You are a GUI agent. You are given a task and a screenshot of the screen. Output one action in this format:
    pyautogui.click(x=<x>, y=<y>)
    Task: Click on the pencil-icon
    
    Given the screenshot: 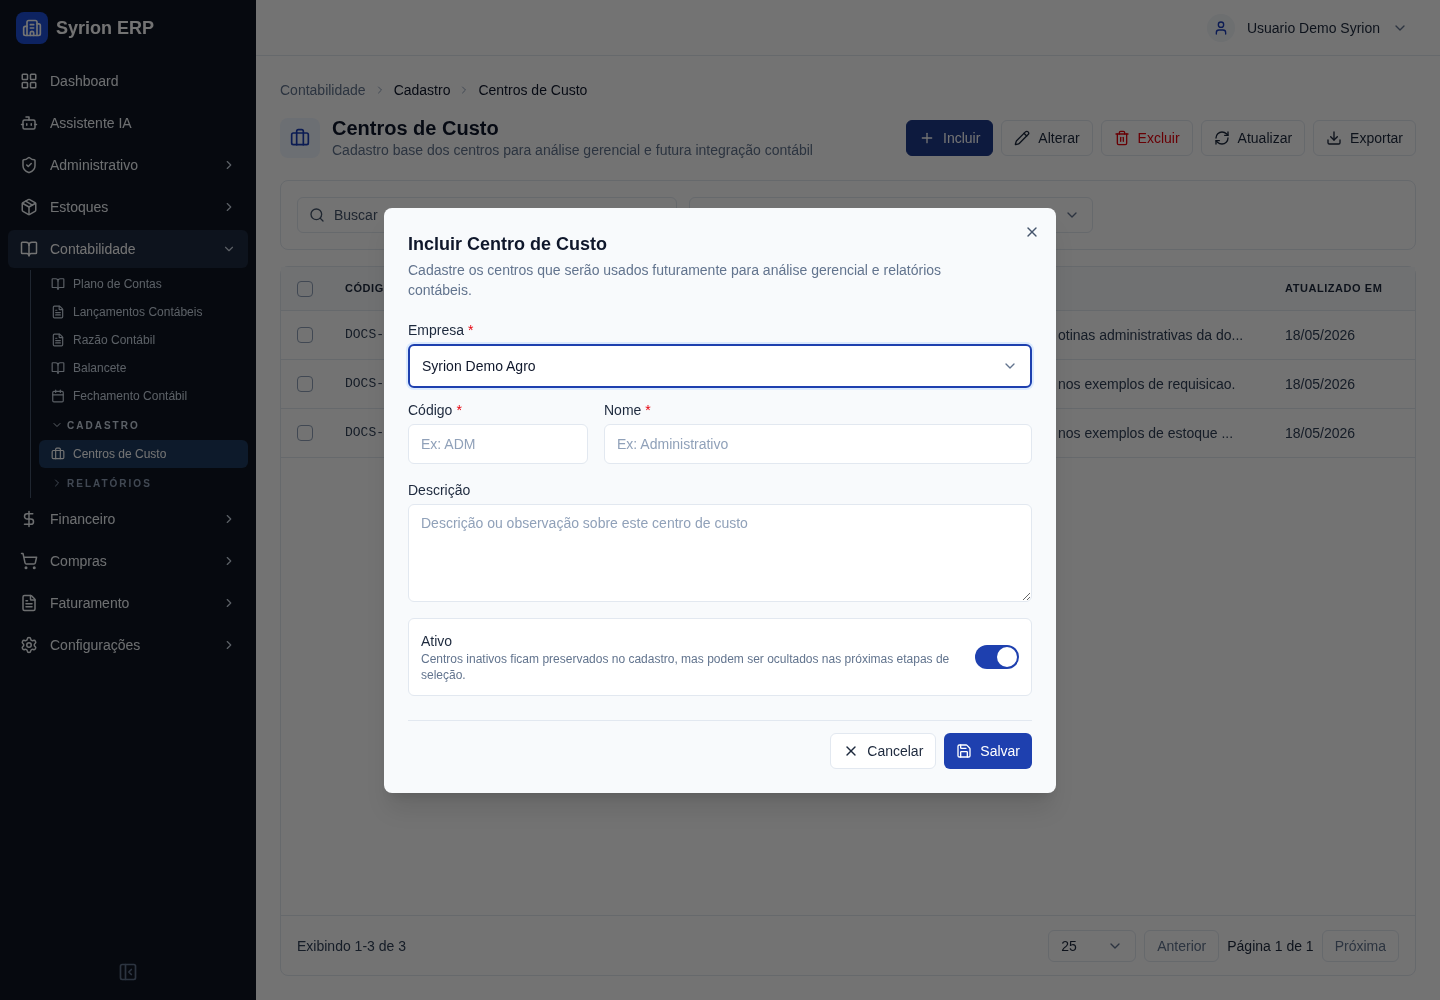 What is the action you would take?
    pyautogui.click(x=1022, y=138)
    